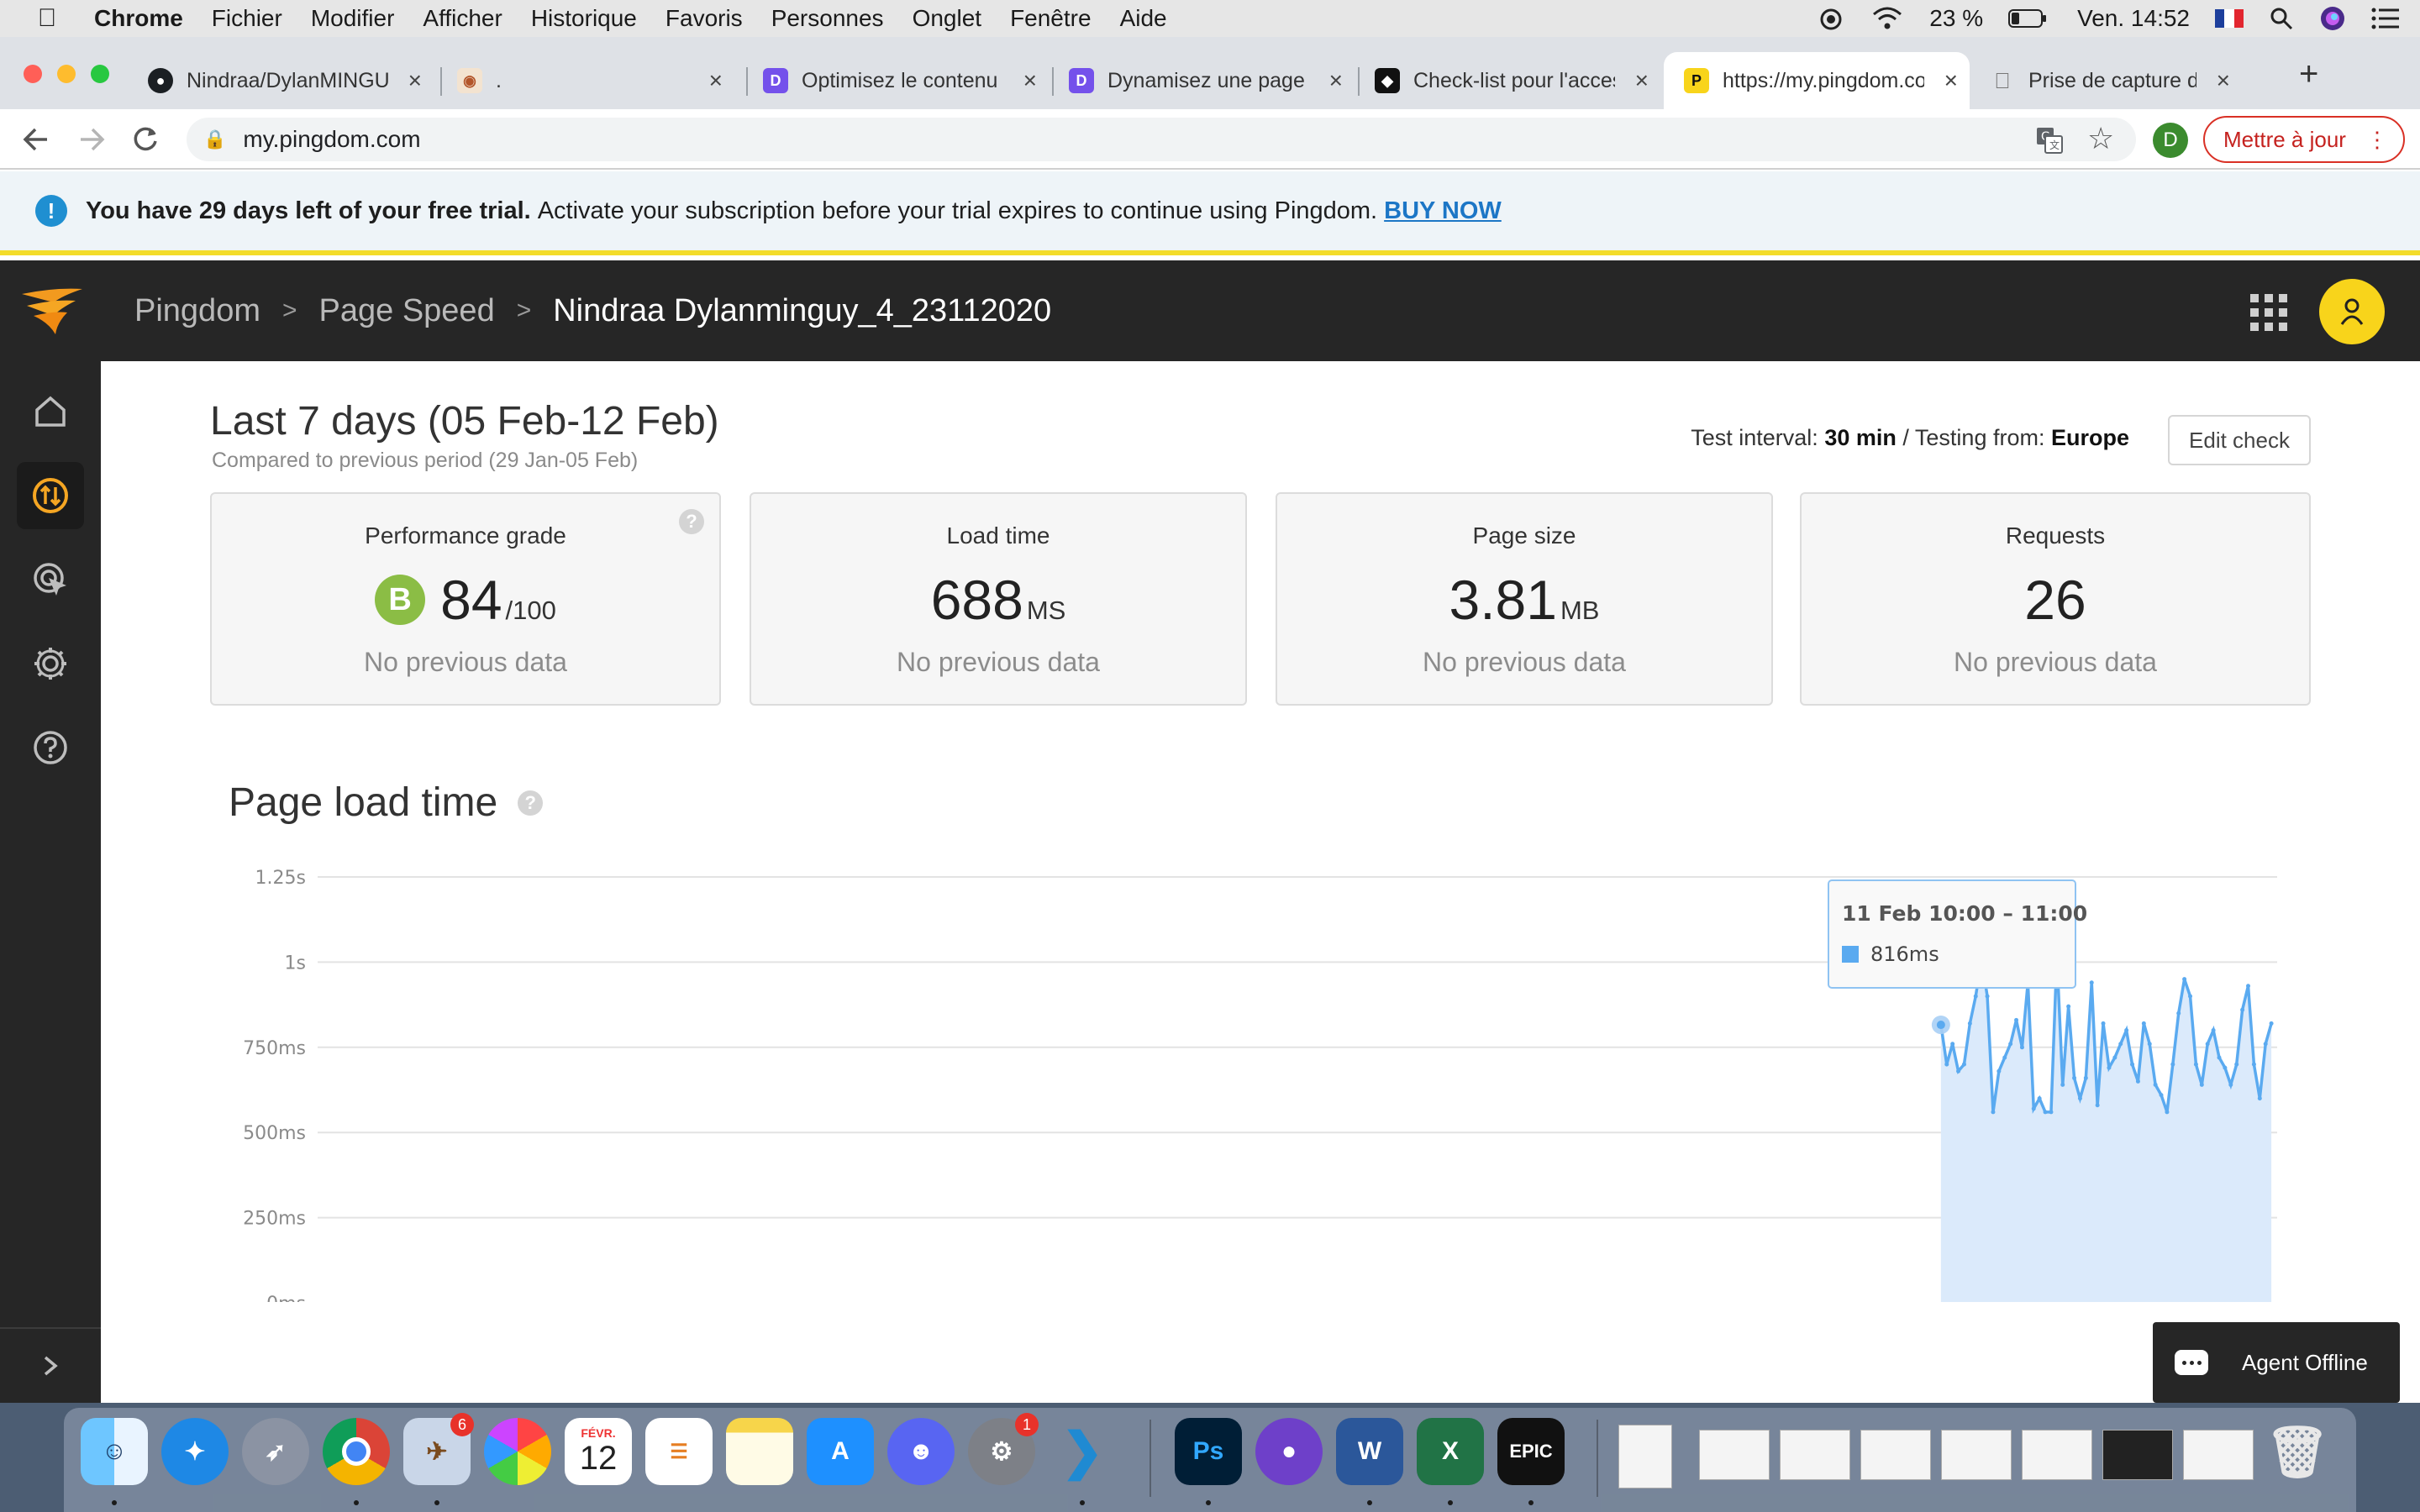  I want to click on browser-tab: ◆ Check-list pour l'accessibilité ×, so click(1517, 80).